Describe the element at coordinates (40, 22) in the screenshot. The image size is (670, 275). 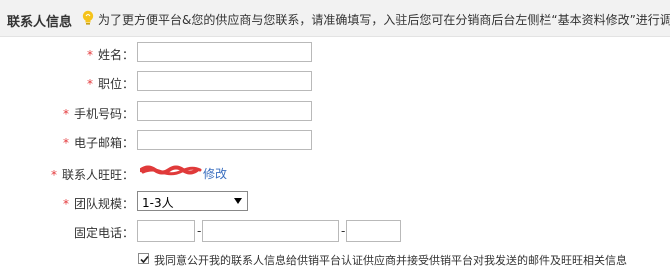
I see `section-title: 联系人信息` at that location.